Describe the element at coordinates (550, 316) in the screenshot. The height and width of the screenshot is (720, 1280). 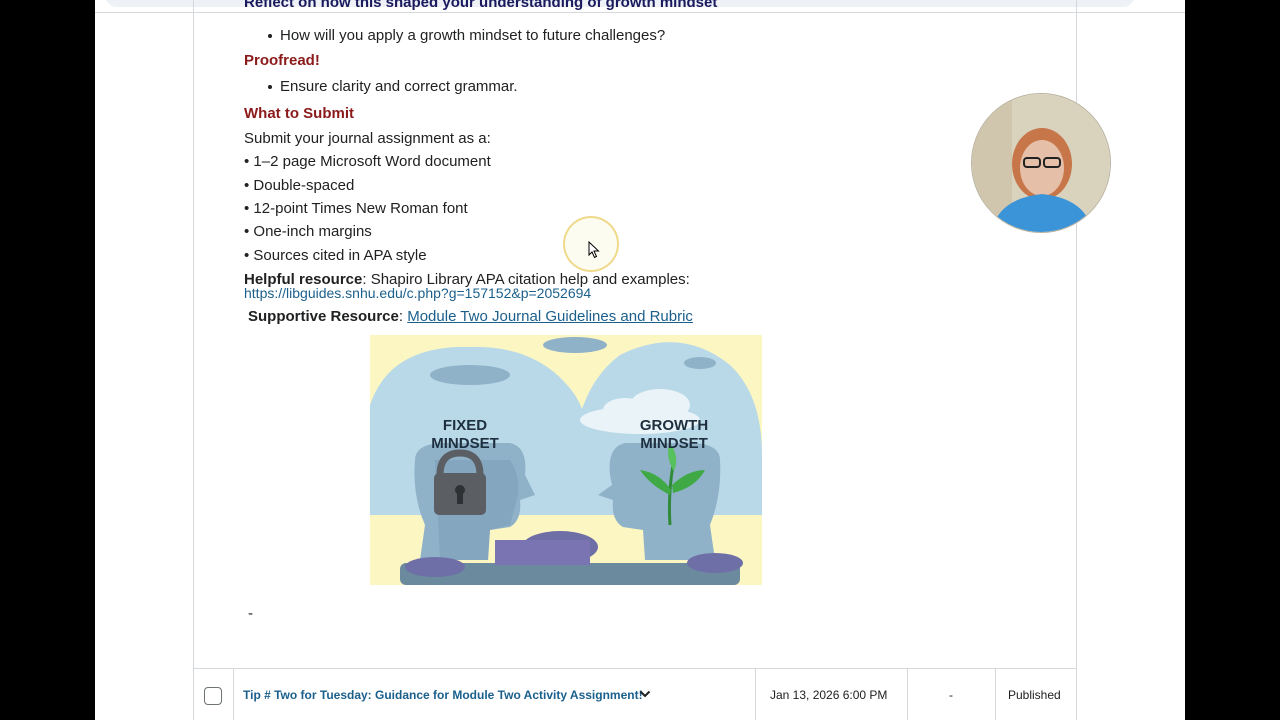
I see `guidelines-rubric-link: Module Two Journal Guidelines and Rubric` at that location.